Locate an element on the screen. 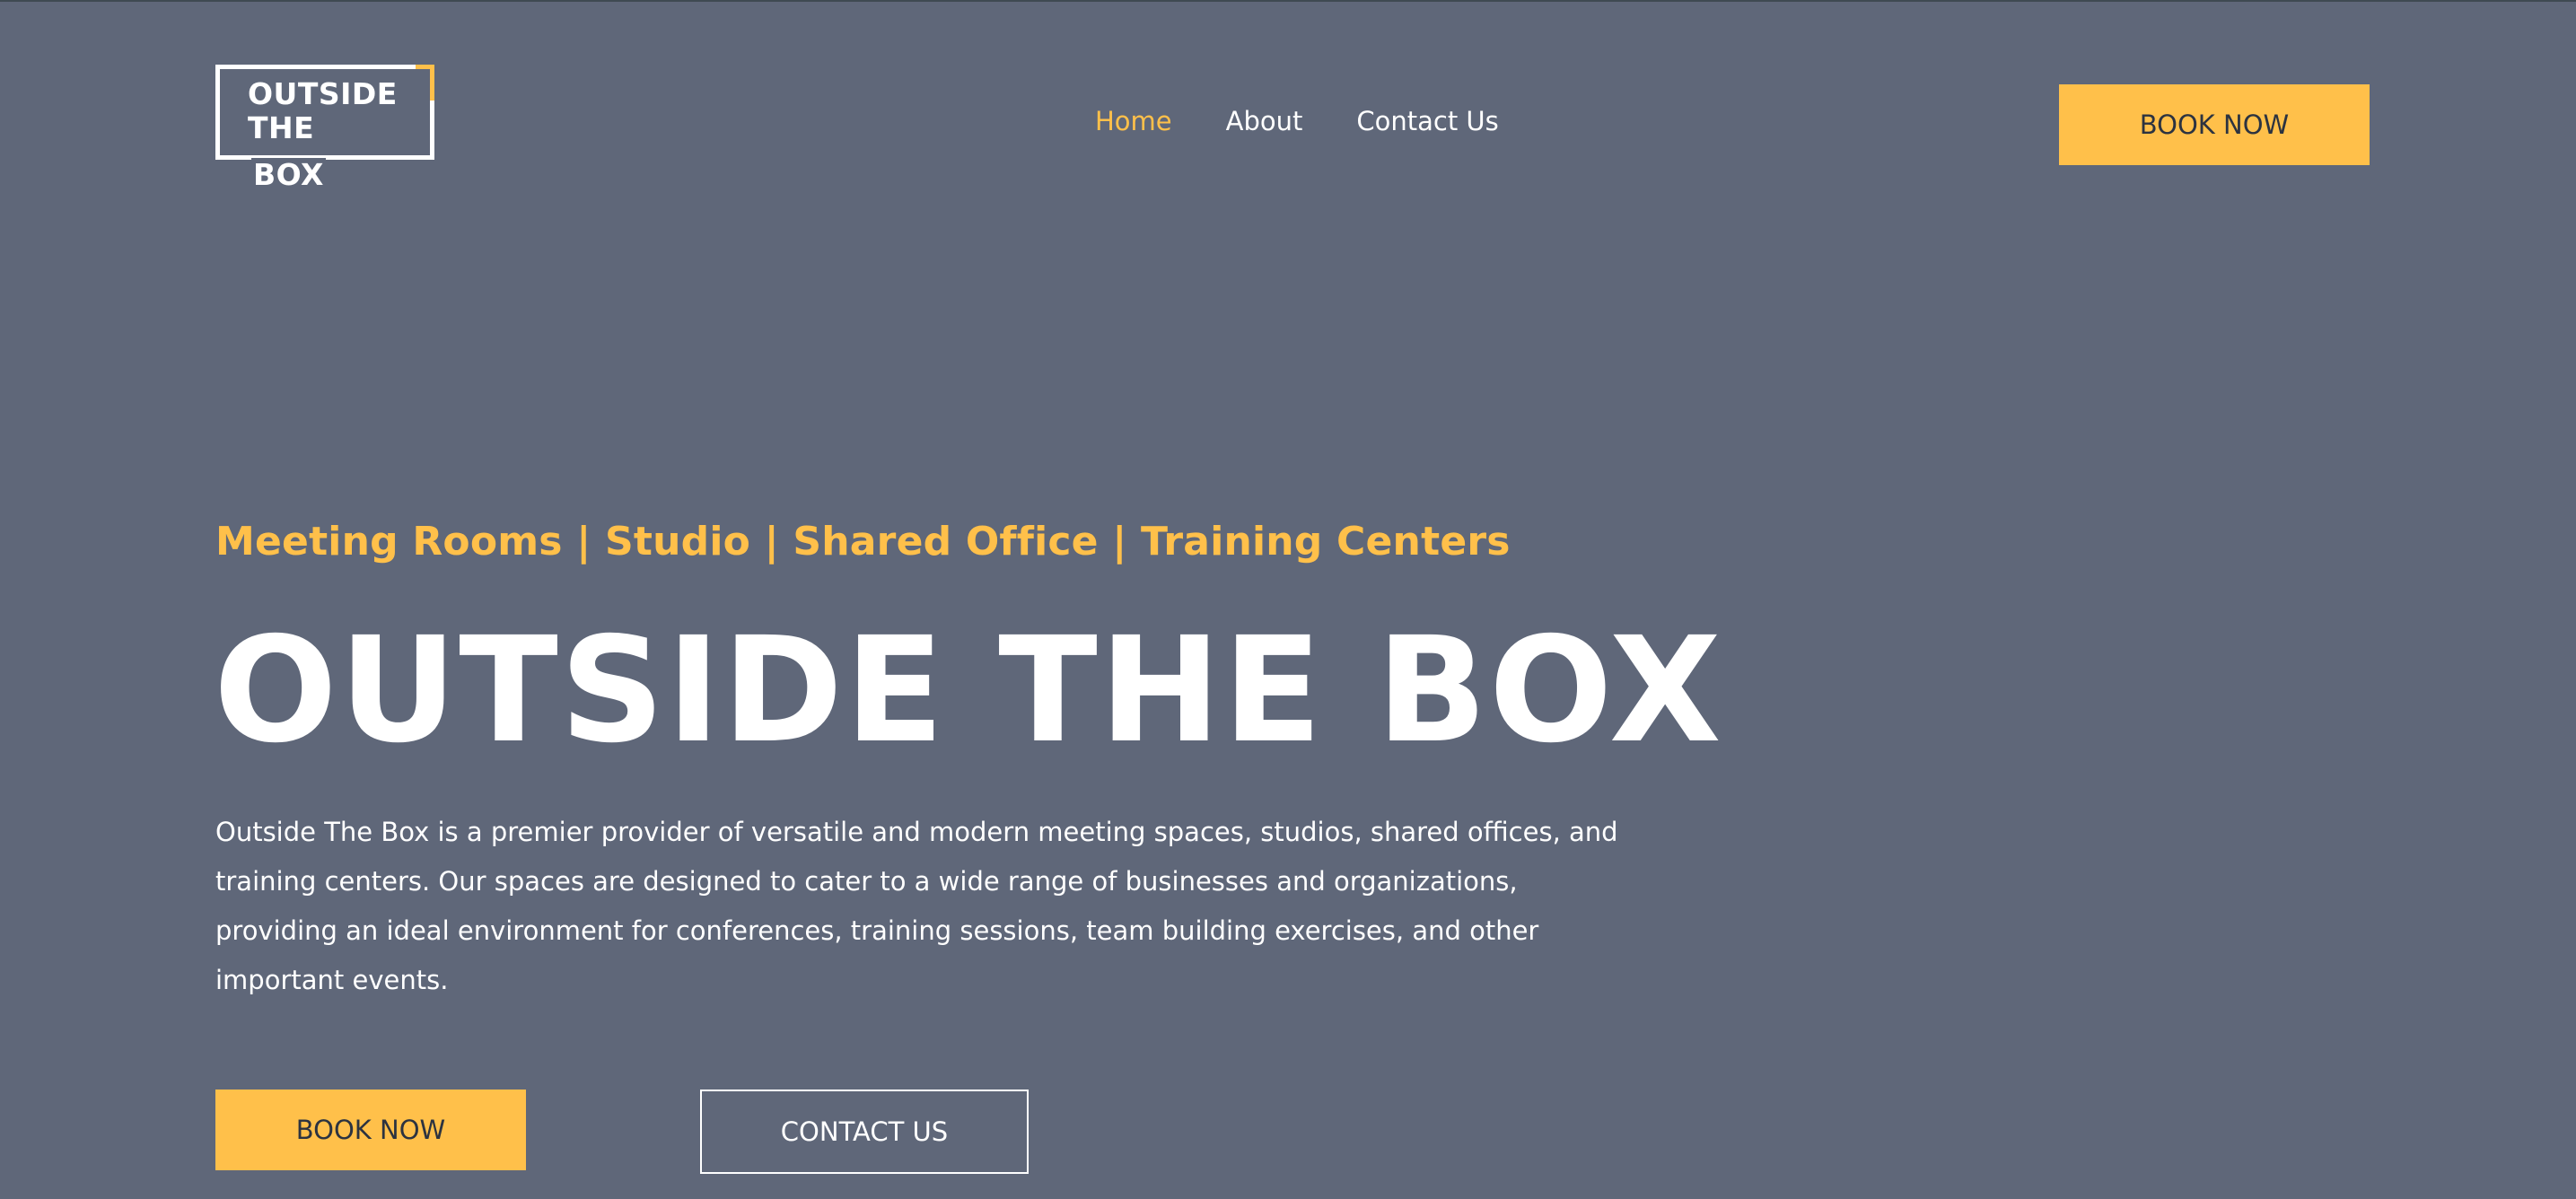 Image resolution: width=2576 pixels, height=1199 pixels. logo-text-line3: BOX is located at coordinates (288, 174).